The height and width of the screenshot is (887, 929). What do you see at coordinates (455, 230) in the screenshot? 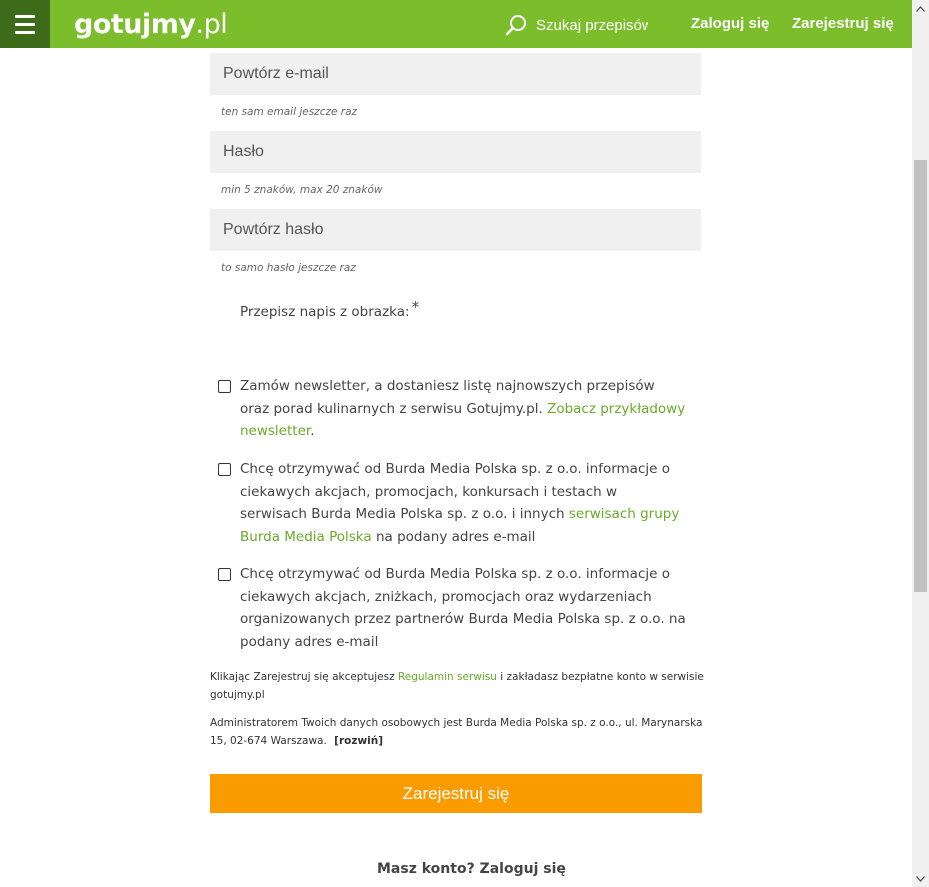
I see `repeat-password-field` at bounding box center [455, 230].